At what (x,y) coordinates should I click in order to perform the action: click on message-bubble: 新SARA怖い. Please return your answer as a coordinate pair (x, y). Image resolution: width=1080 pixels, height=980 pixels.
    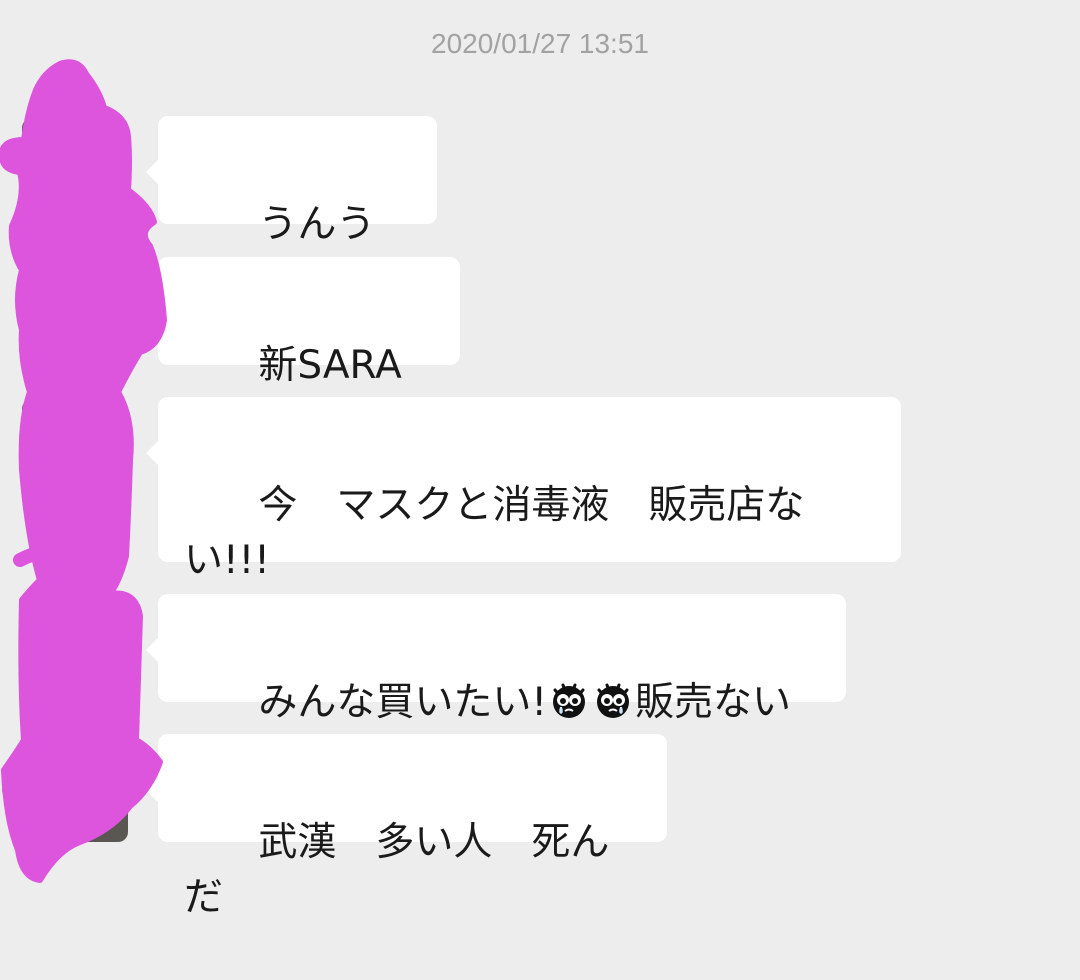
    Looking at the image, I should click on (303, 350).